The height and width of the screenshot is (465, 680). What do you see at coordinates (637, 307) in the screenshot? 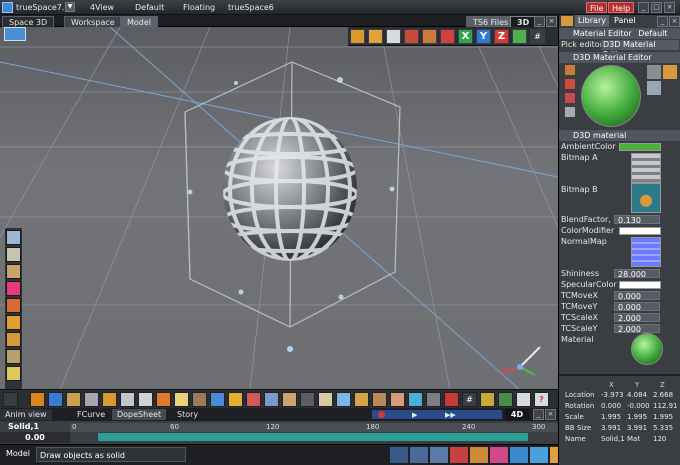
I see `tcmovey-field: 0.000` at bounding box center [637, 307].